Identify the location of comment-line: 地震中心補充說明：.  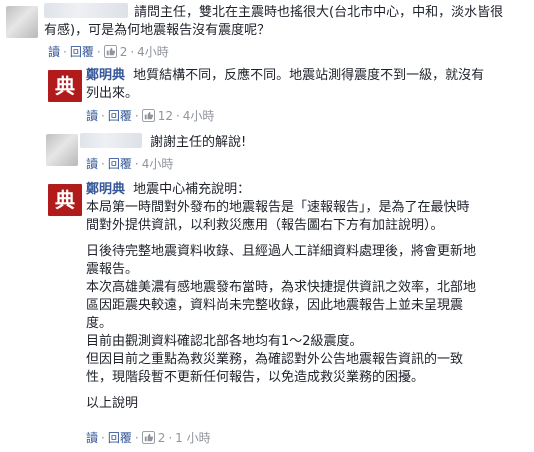
(192, 189).